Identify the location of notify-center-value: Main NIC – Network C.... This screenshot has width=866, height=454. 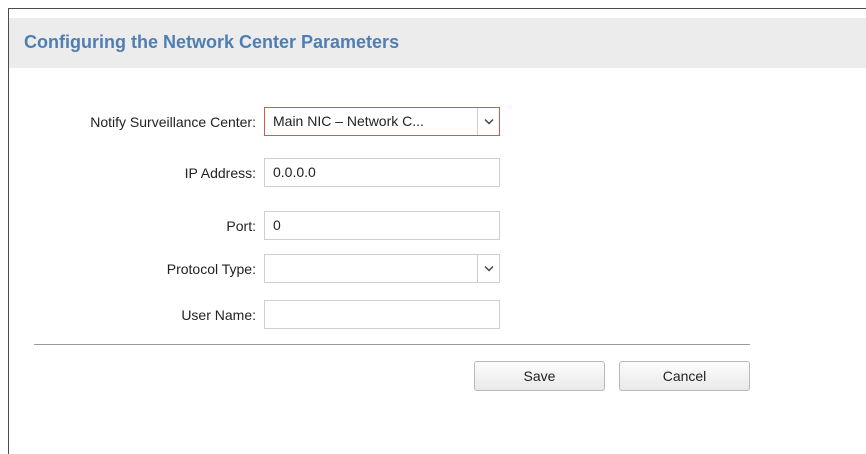
(348, 121).